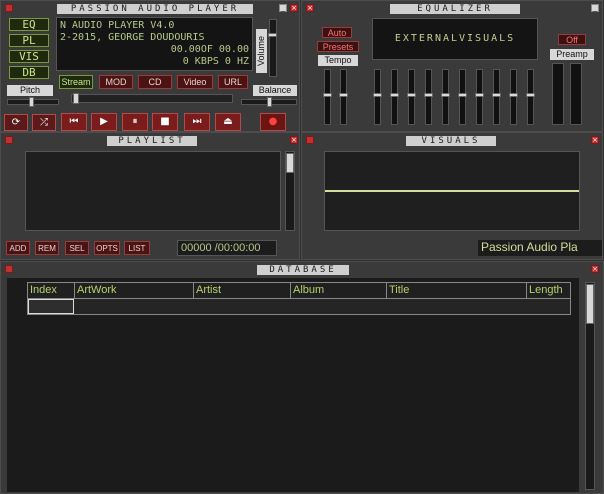 The height and width of the screenshot is (494, 604). I want to click on shuffle-button: ⤮, so click(44, 122).